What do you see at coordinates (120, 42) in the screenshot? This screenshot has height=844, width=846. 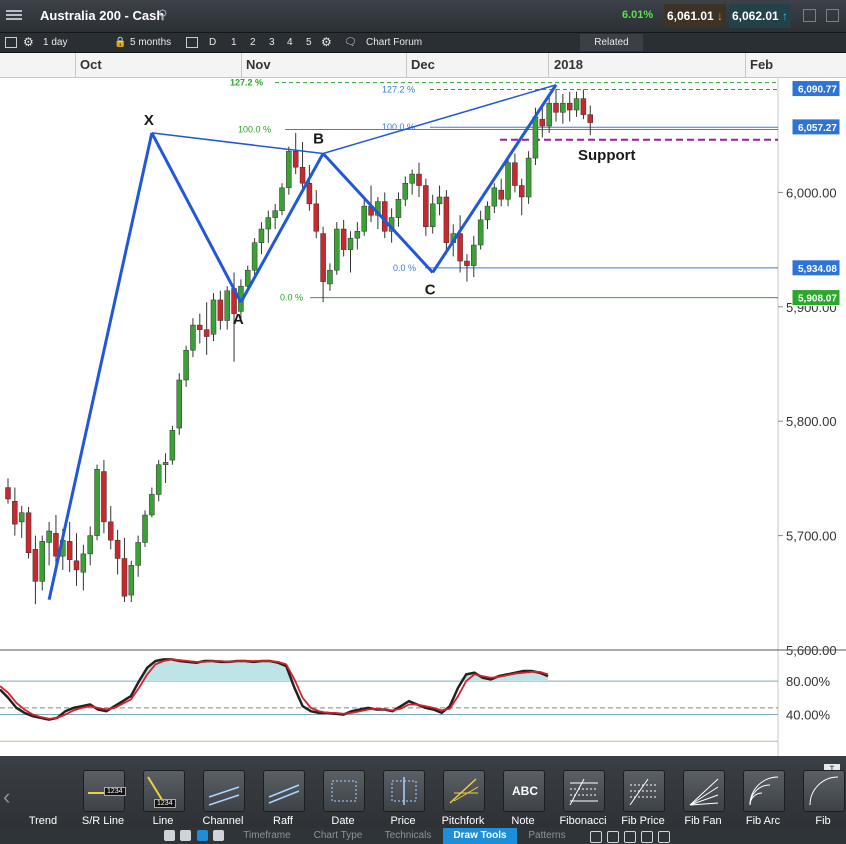 I see `lock-icon: 🔒` at bounding box center [120, 42].